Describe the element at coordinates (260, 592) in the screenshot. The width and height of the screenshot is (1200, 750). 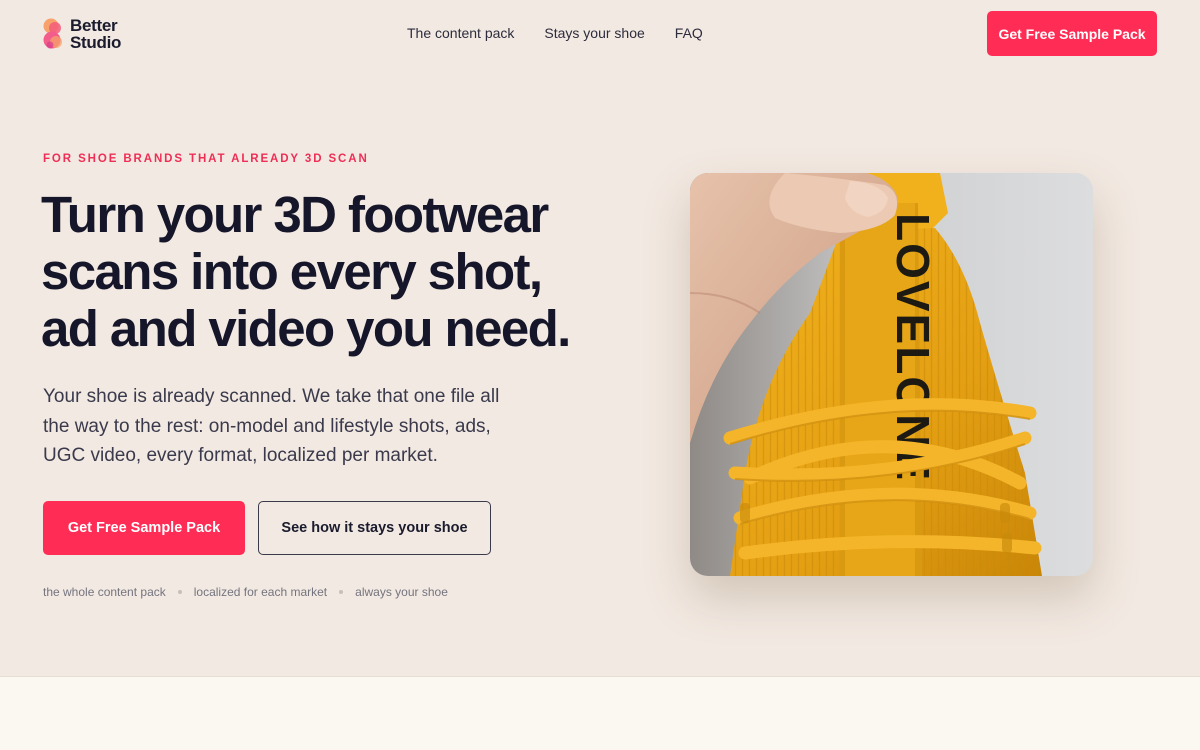
I see `feature-item: localized for each market` at that location.